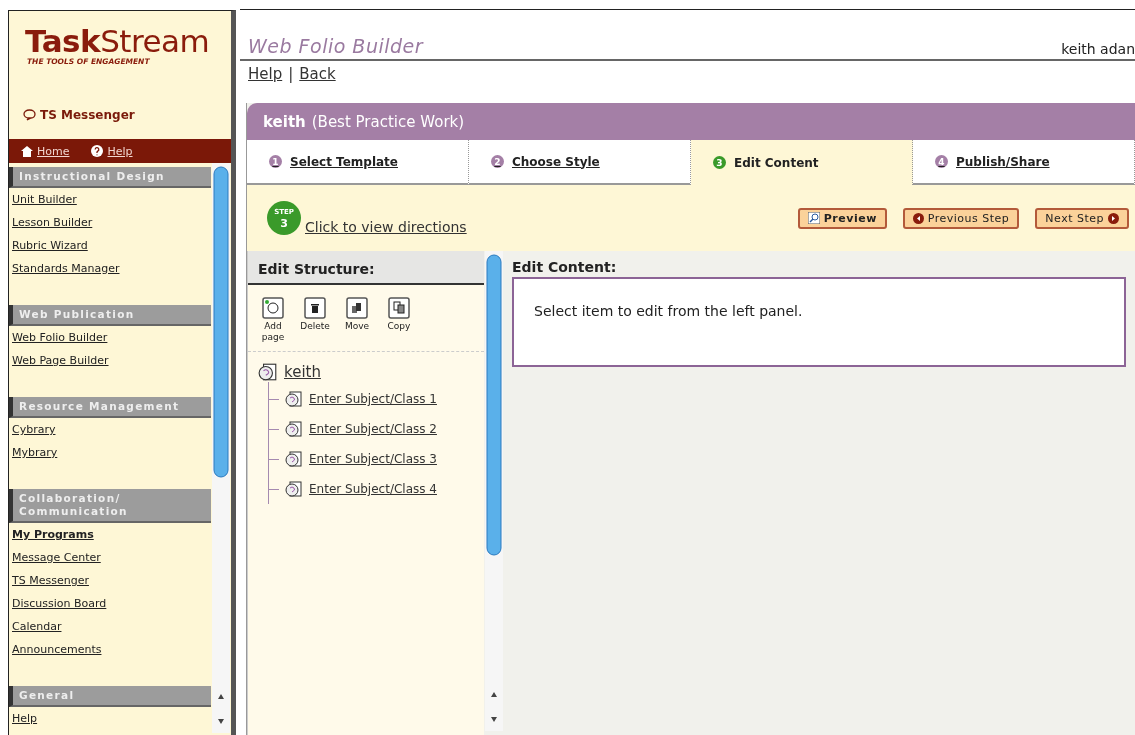 This screenshot has height=735, width=1135. What do you see at coordinates (29, 115) in the screenshot?
I see `speech-bubble-icon` at bounding box center [29, 115].